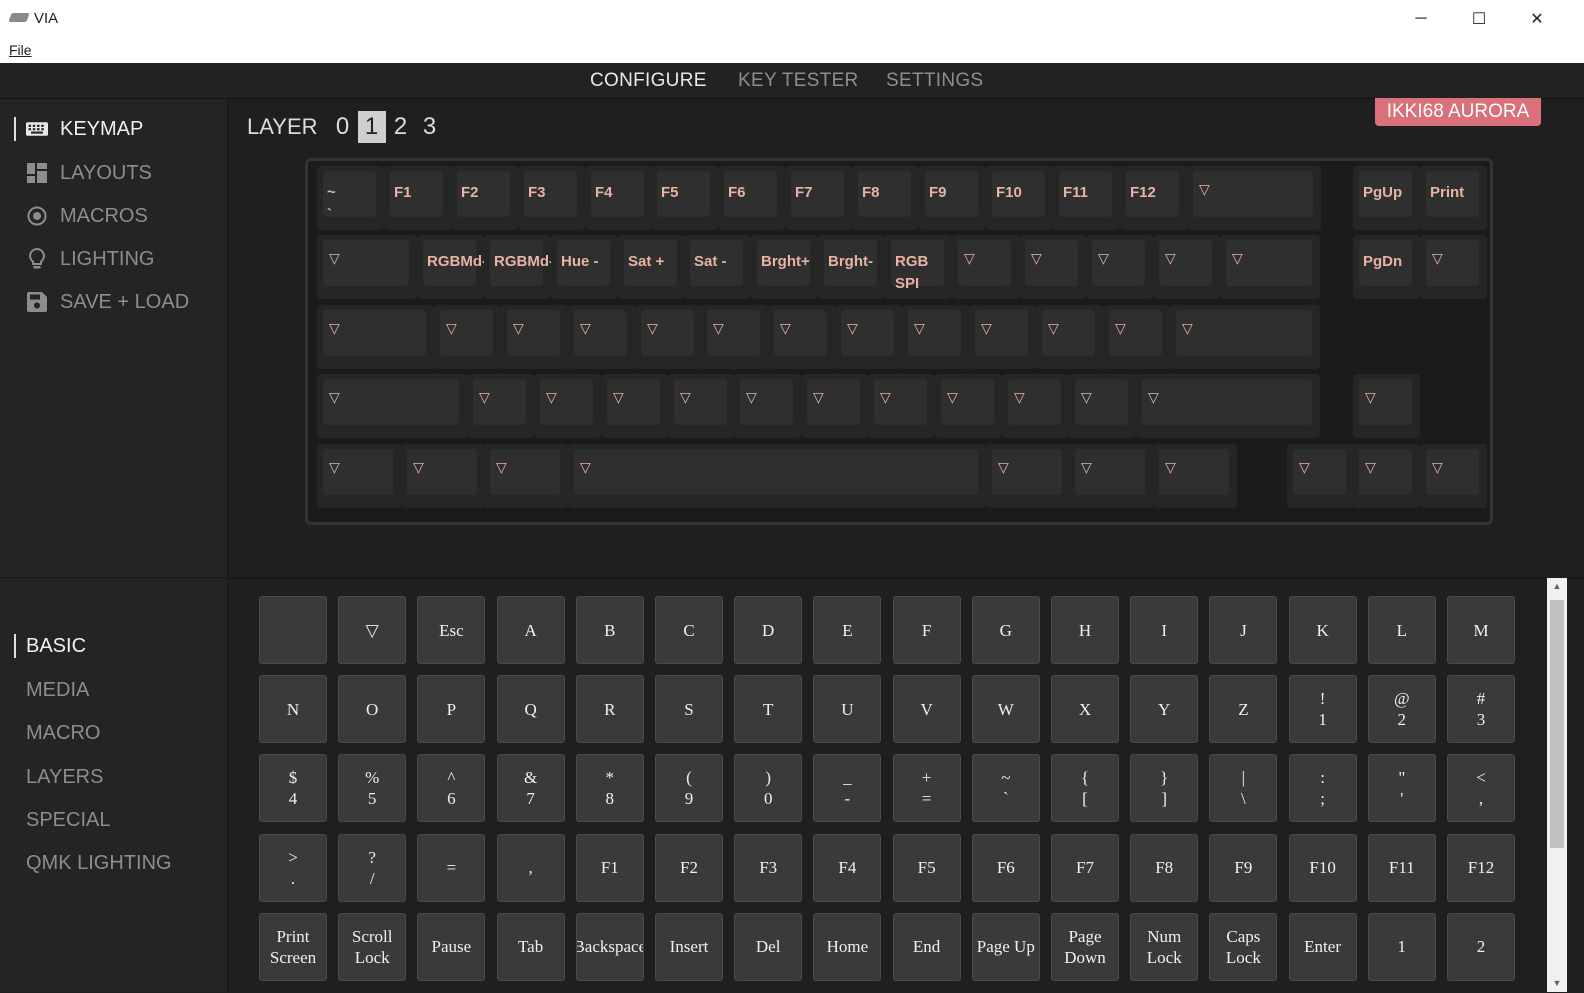 Image resolution: width=1584 pixels, height=993 pixels. I want to click on keycode-button: F12, so click(1481, 867).